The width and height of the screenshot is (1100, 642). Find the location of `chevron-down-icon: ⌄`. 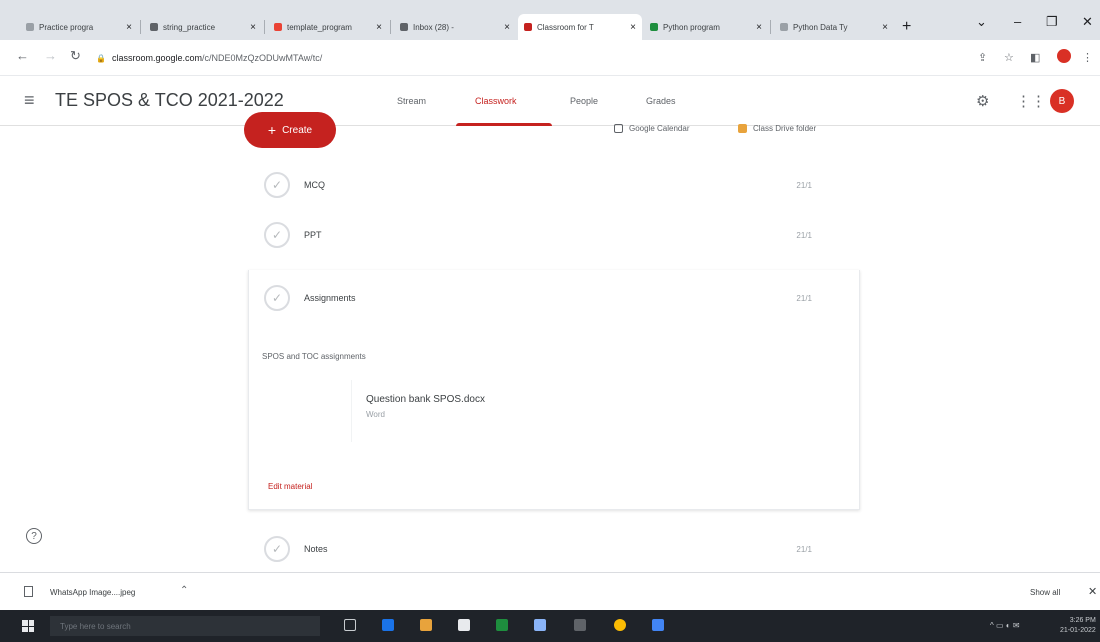

chevron-down-icon: ⌄ is located at coordinates (981, 22).